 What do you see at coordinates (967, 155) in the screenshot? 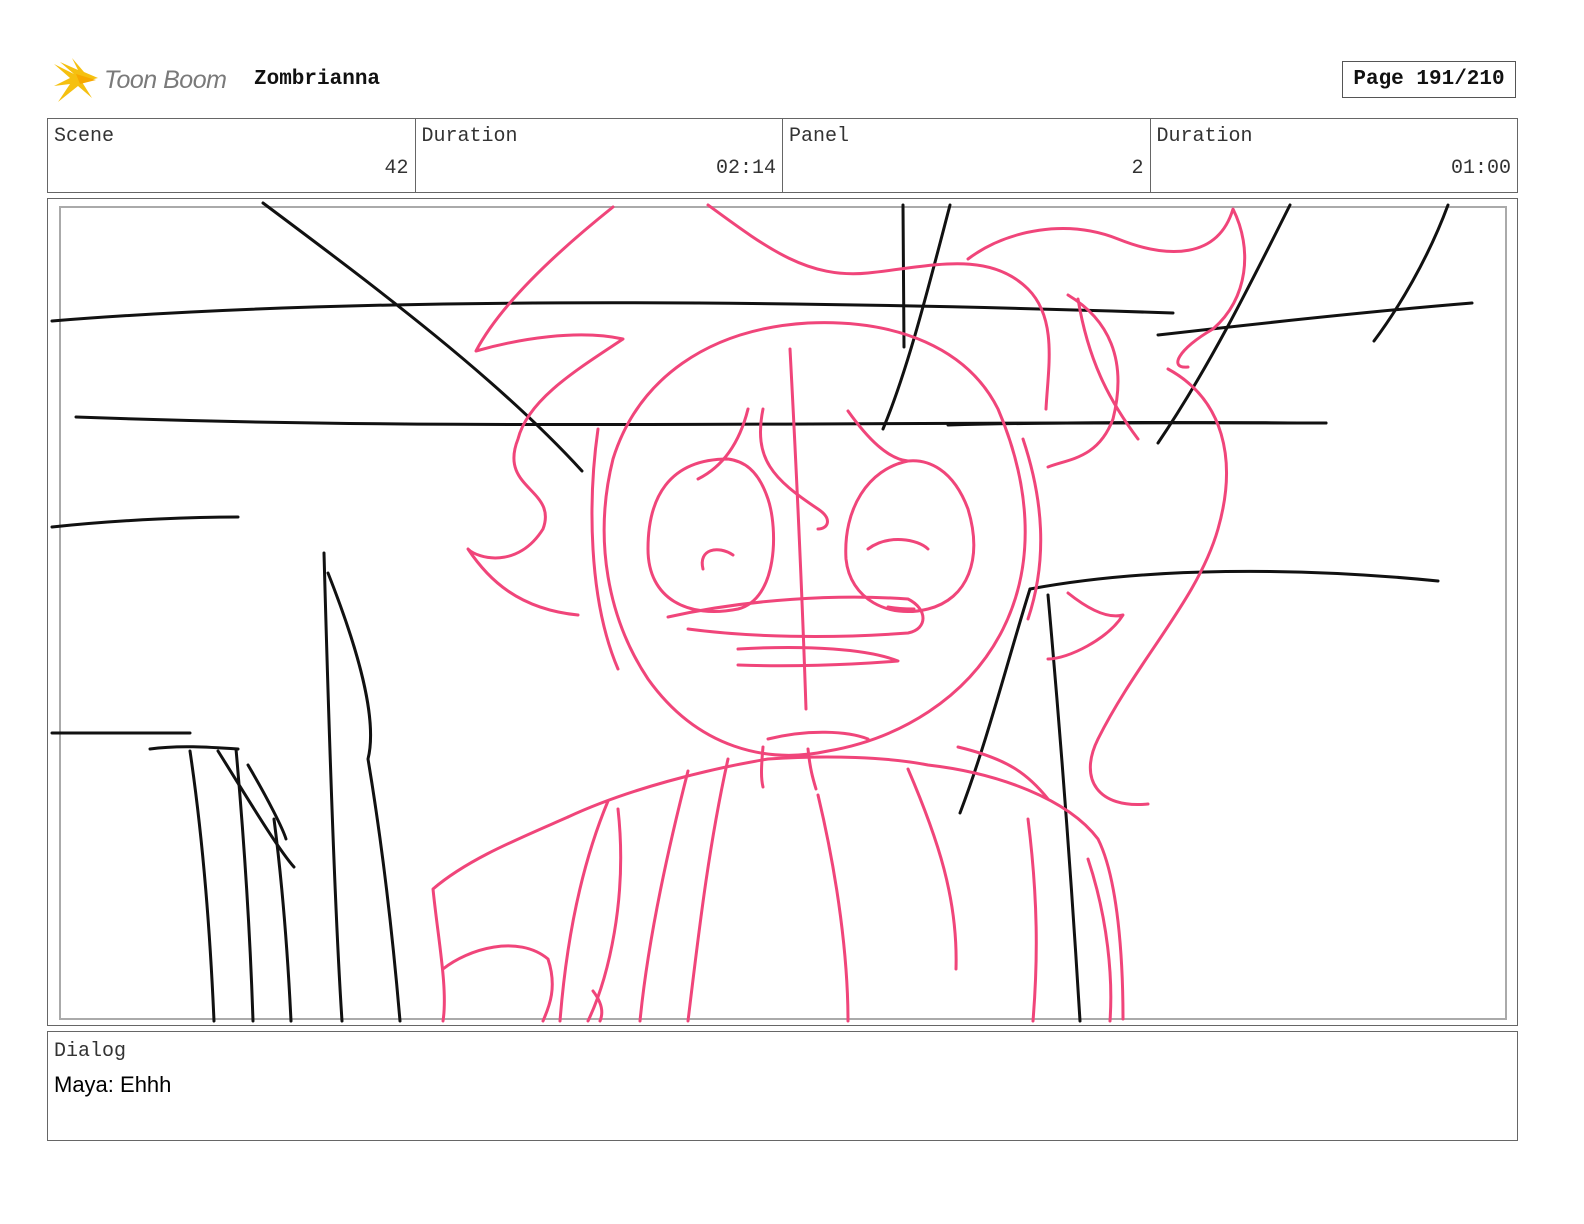
I see `info-cell-panel: Panel 2` at bounding box center [967, 155].